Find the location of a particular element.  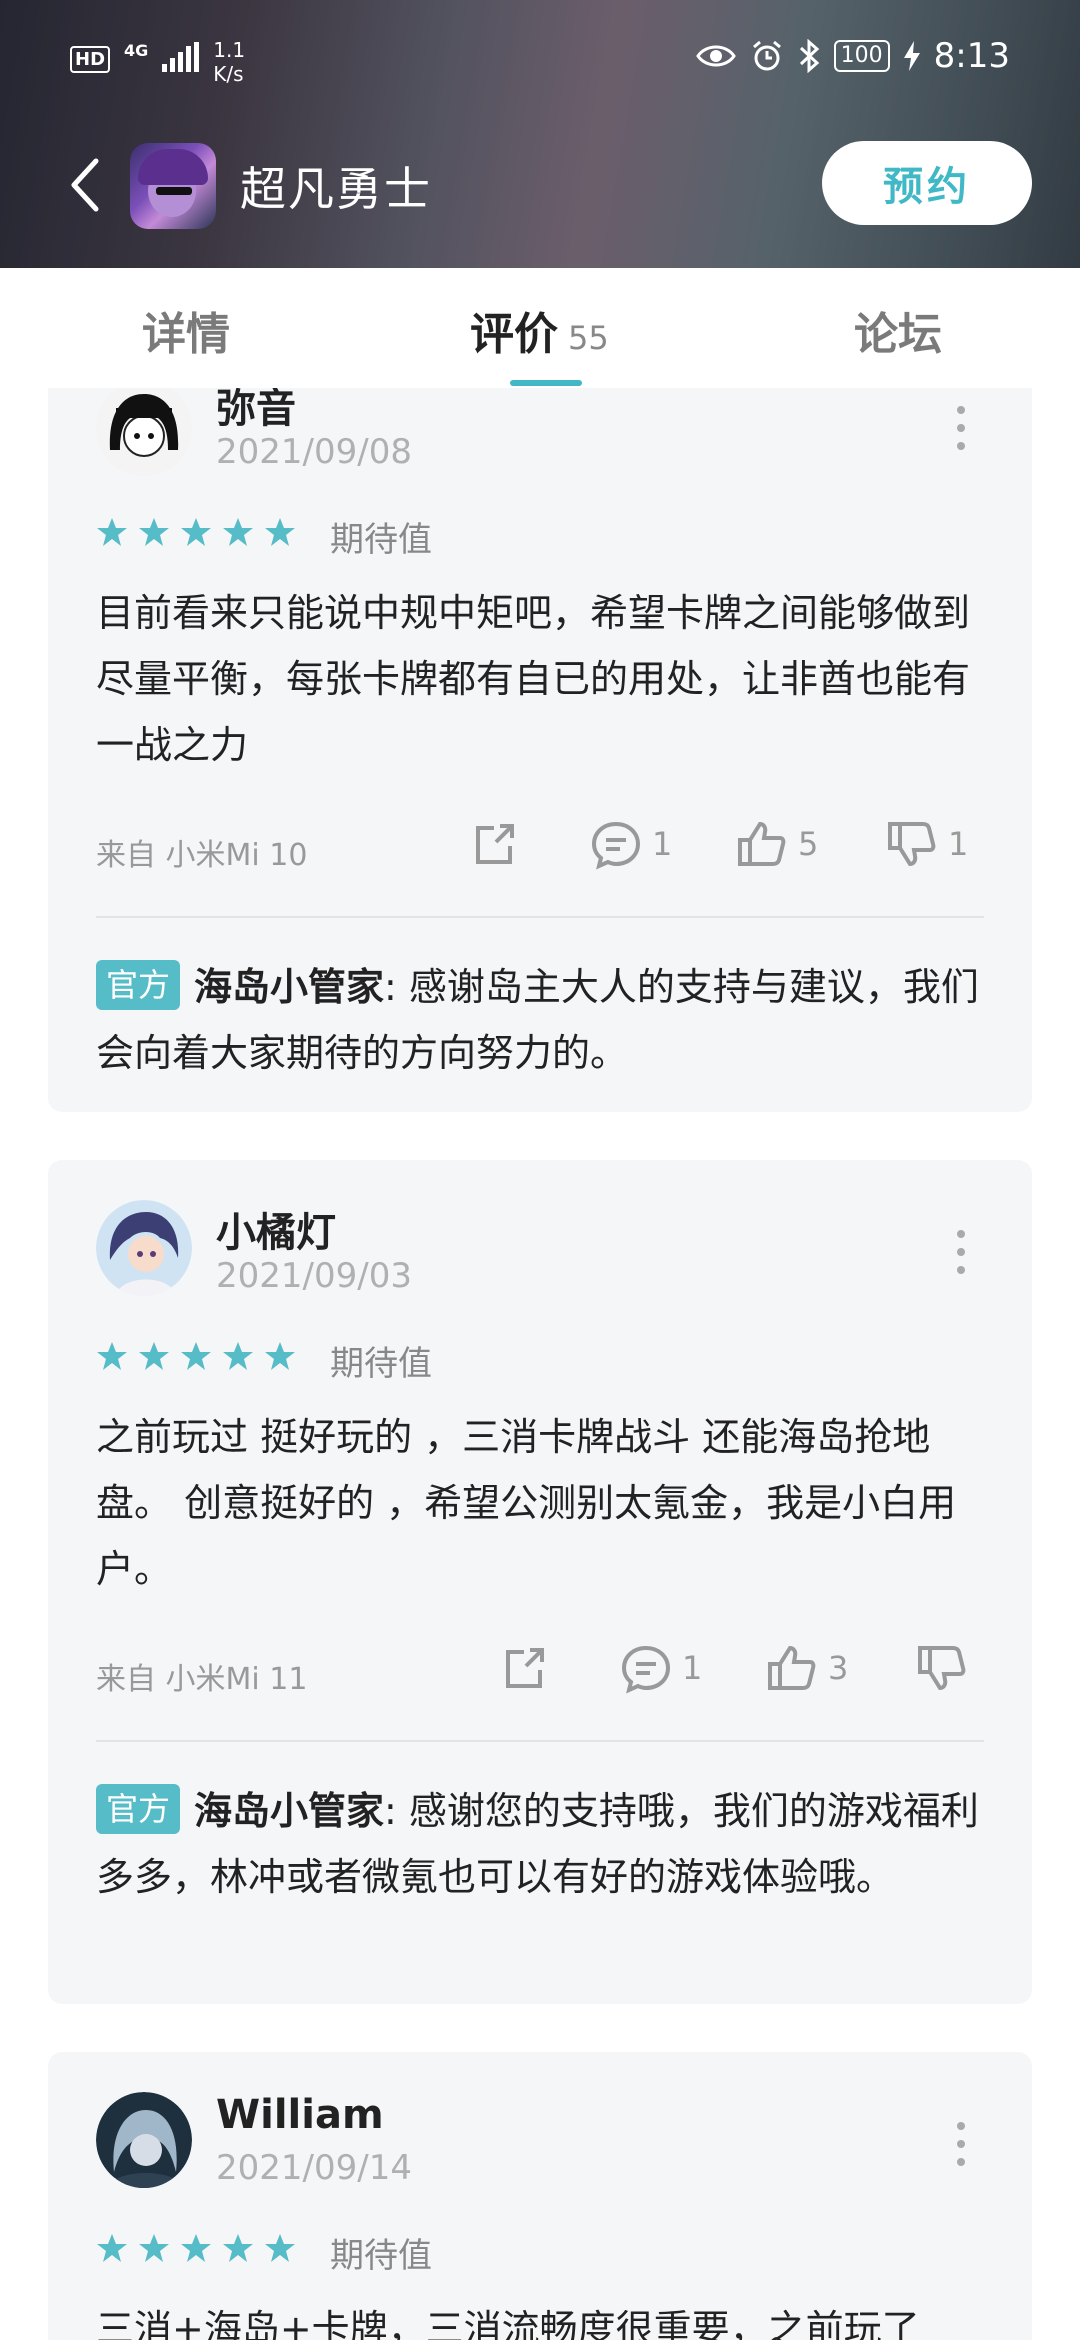

like-button: 5 is located at coordinates (776, 844).